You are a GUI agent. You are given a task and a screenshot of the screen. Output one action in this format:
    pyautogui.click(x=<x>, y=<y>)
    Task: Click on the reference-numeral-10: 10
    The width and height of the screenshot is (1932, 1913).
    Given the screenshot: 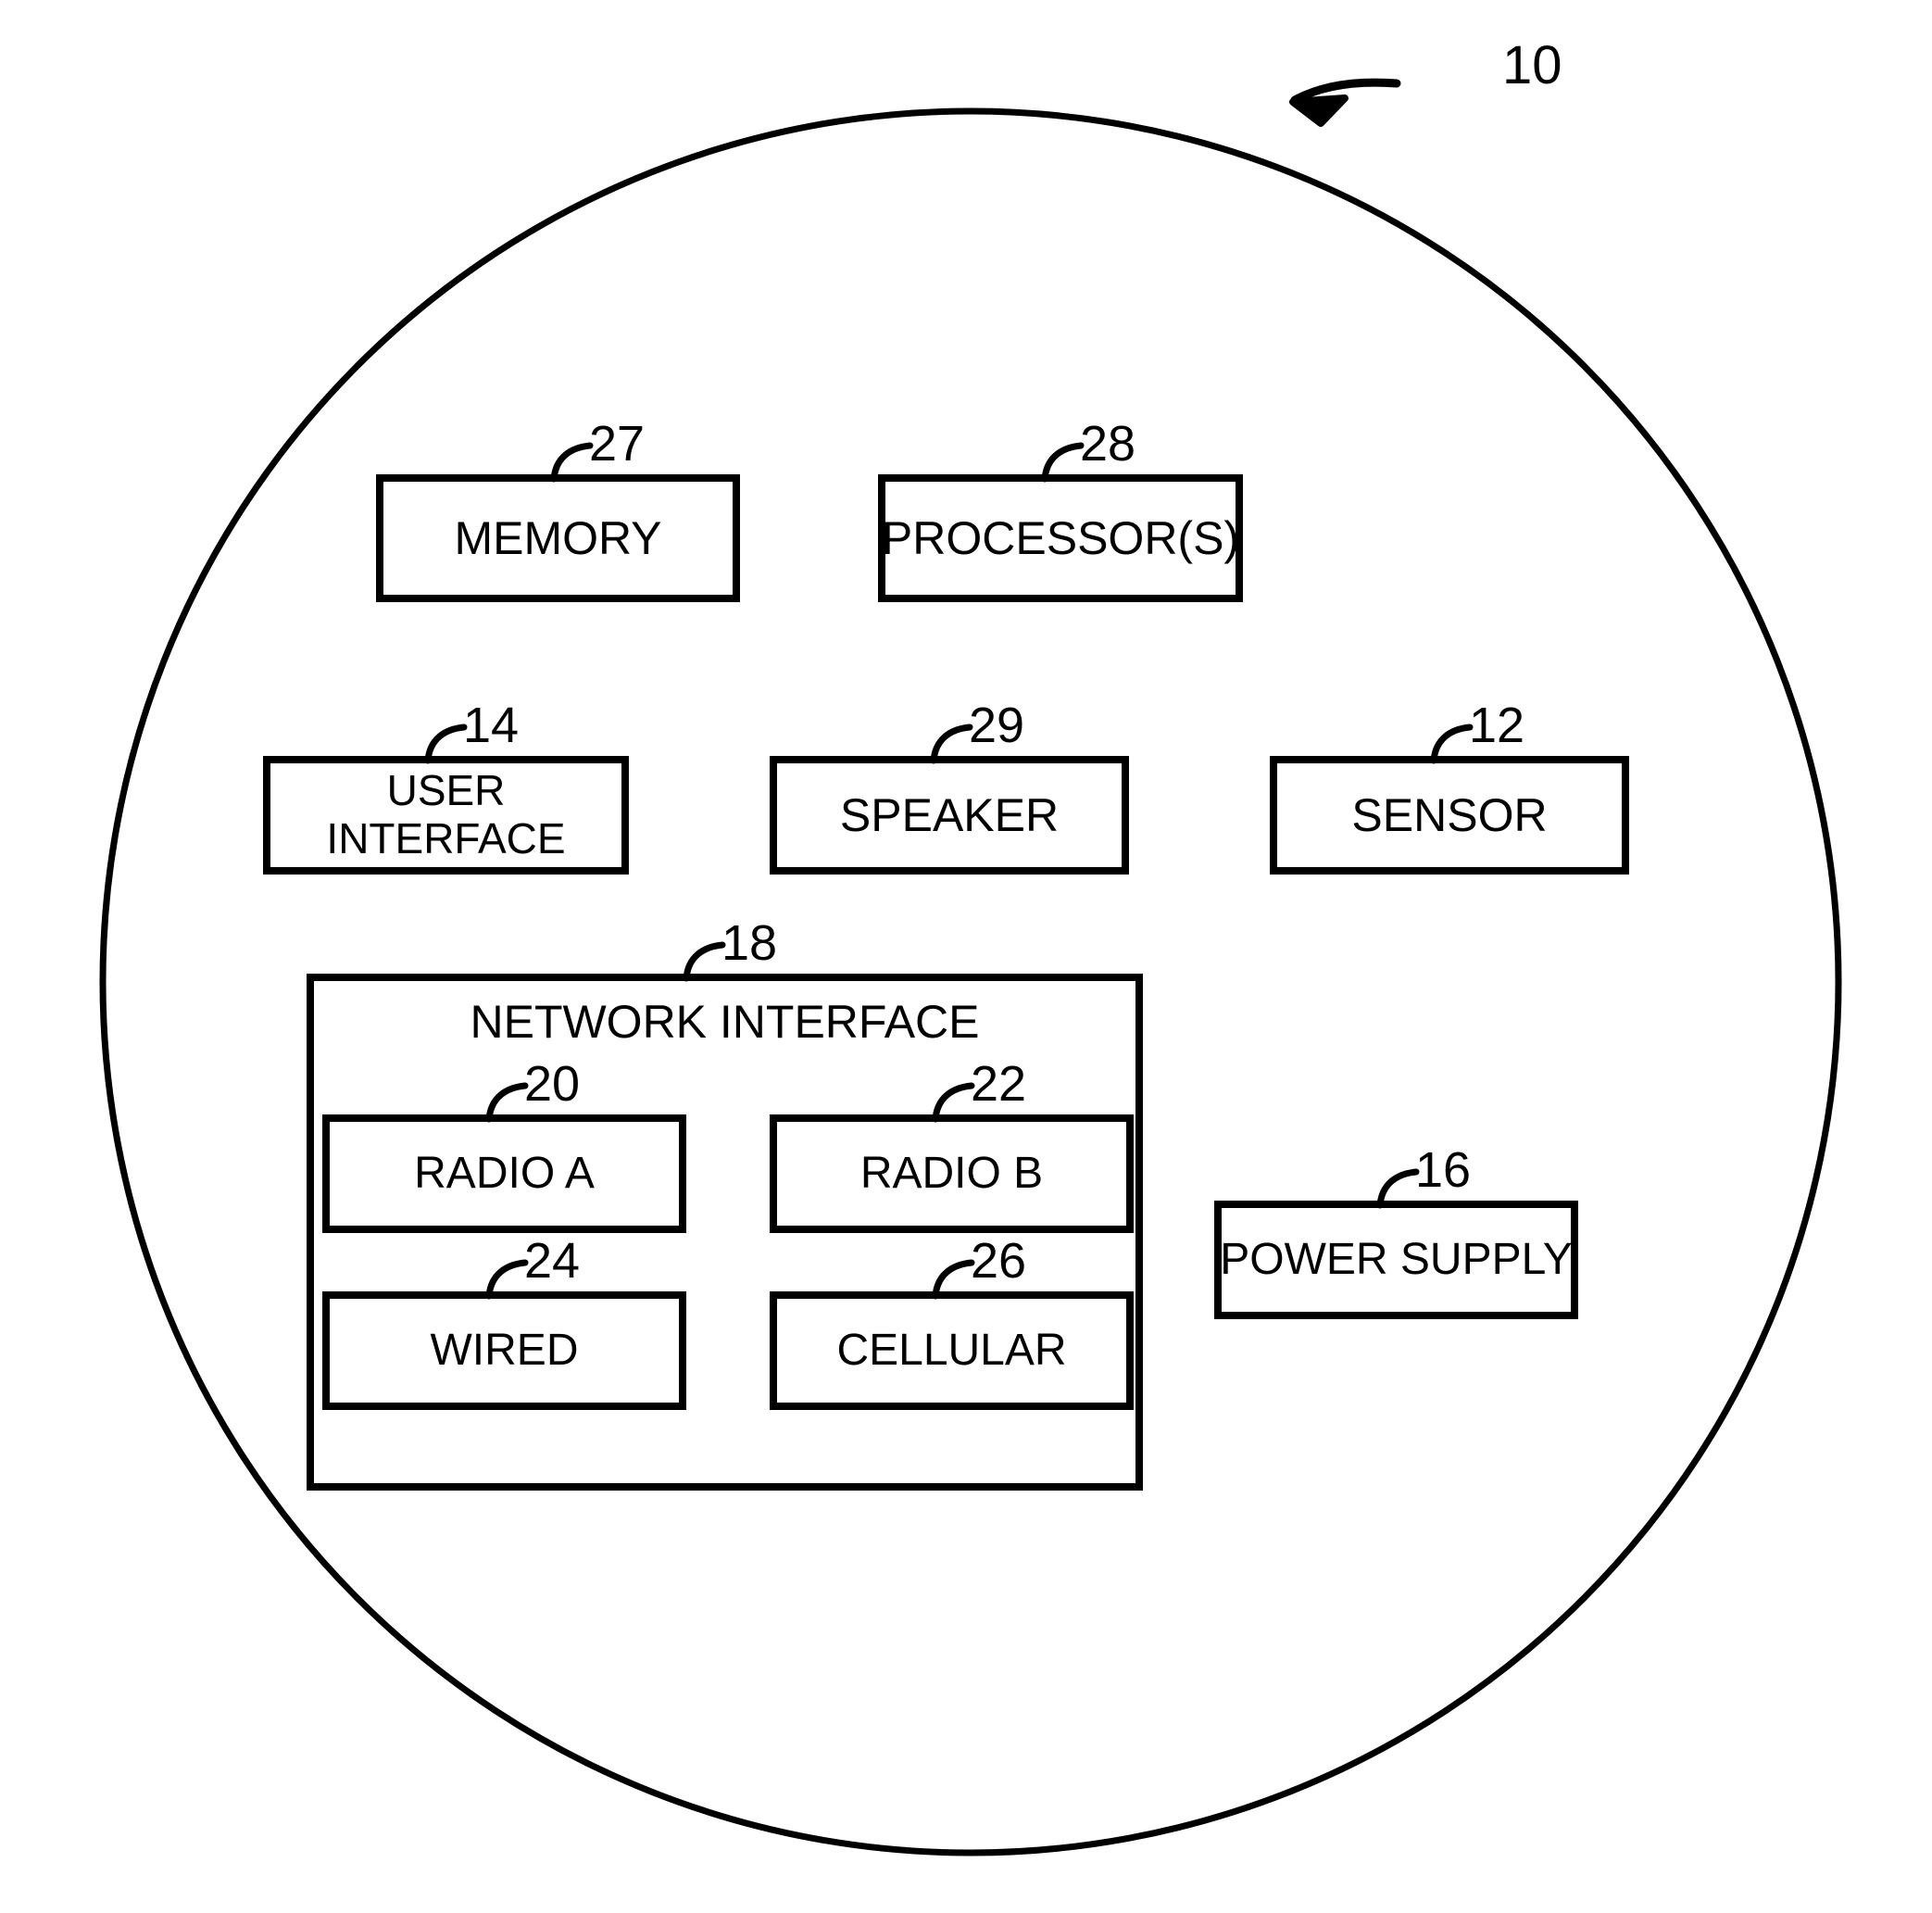 What is the action you would take?
    pyautogui.click(x=1532, y=65)
    